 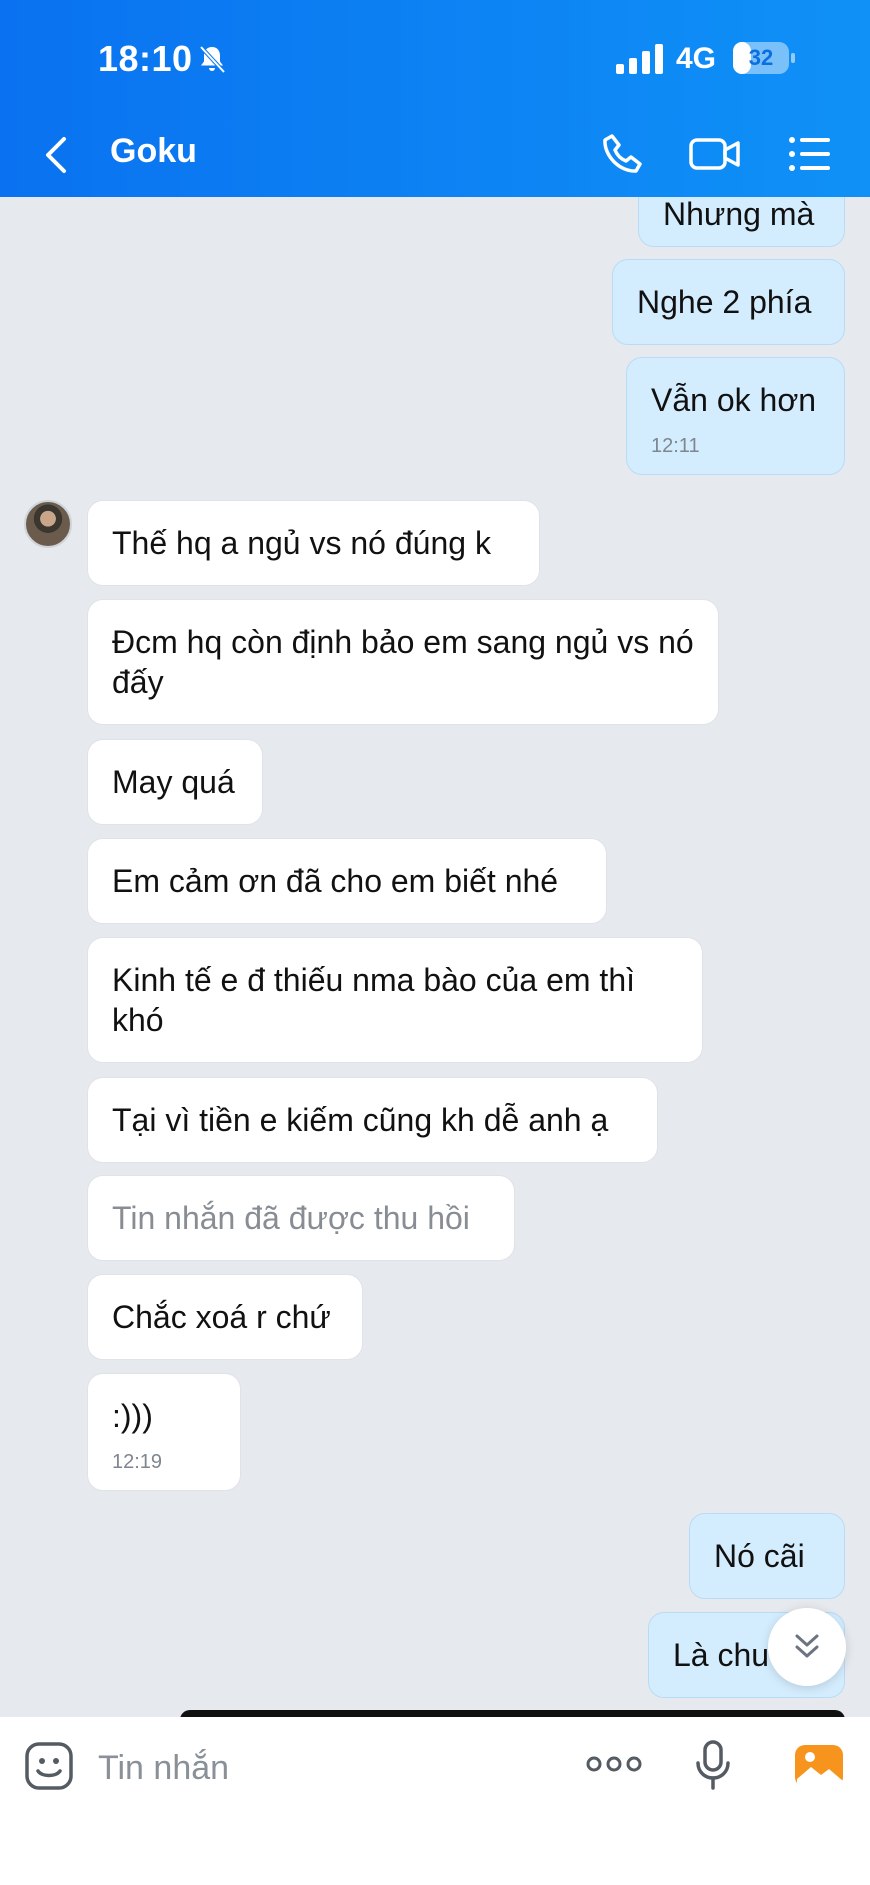 I want to click on network-type: 4G, so click(x=696, y=58).